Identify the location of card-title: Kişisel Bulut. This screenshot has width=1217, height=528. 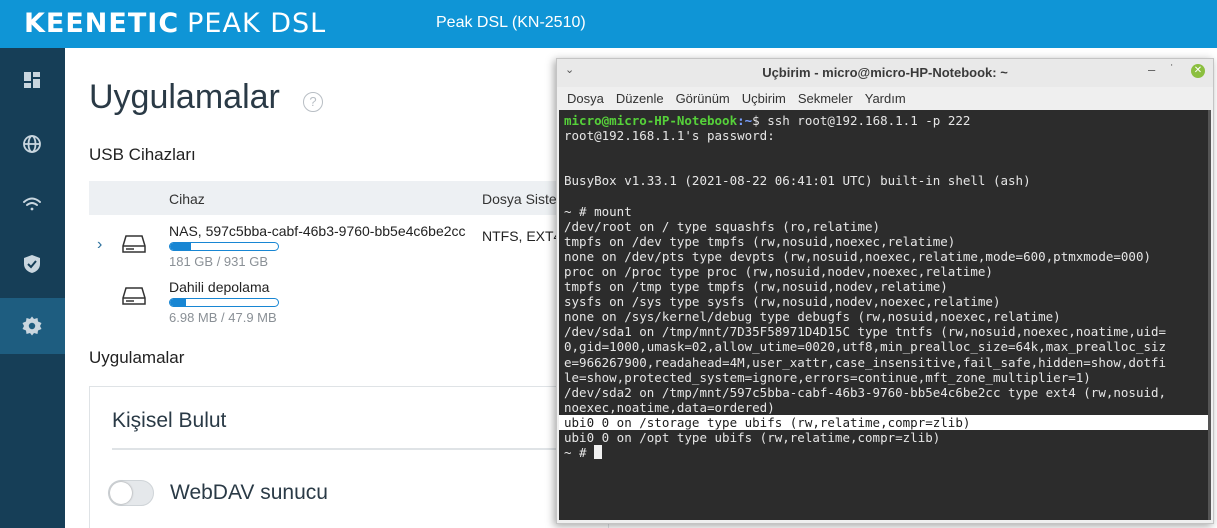
(169, 420).